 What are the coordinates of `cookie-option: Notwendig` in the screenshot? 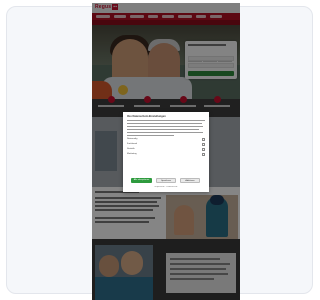 It's located at (166, 139).